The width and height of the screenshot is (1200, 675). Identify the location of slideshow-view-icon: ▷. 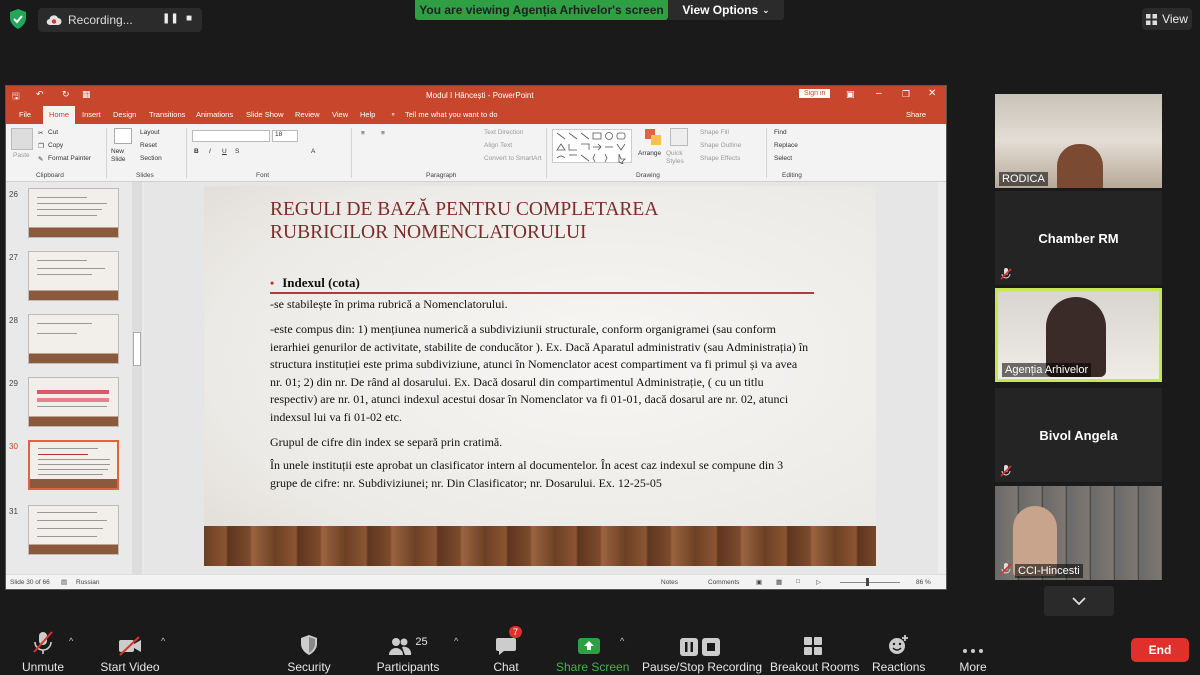
(818, 582).